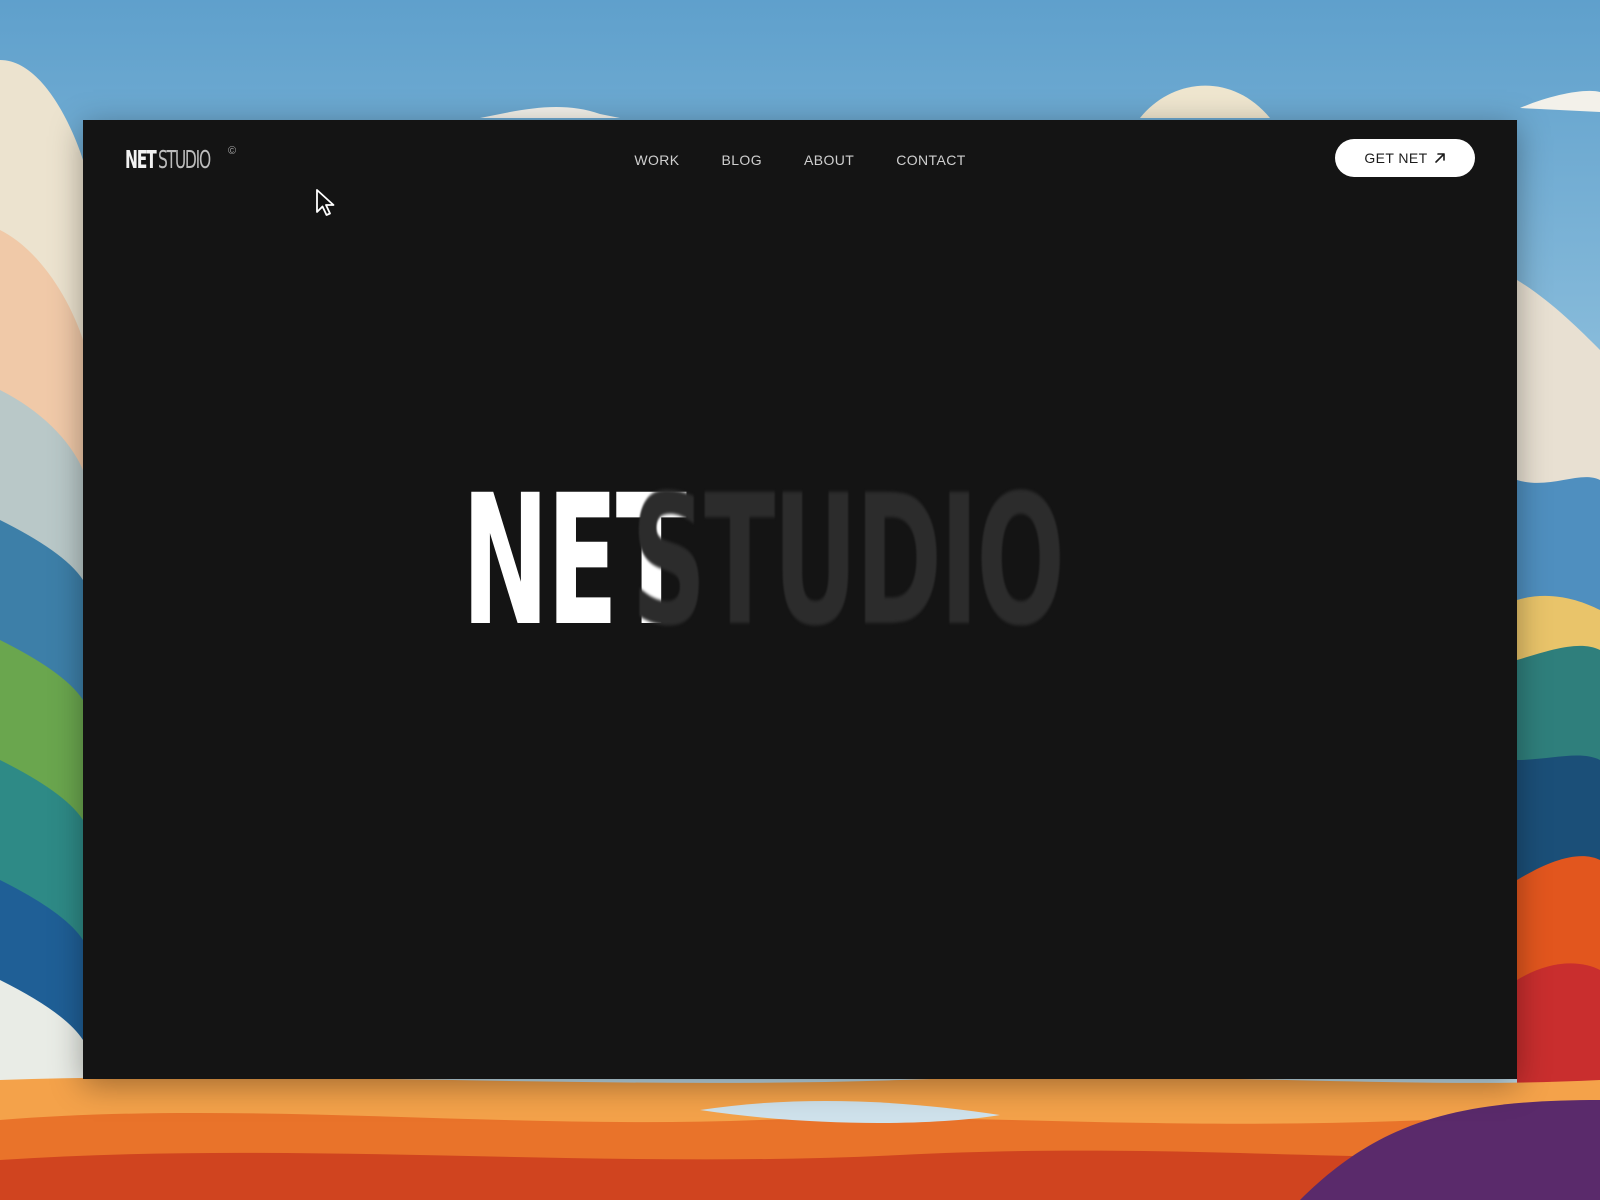 Image resolution: width=1600 pixels, height=1200 pixels. I want to click on mouse-pointer-icon, so click(325, 202).